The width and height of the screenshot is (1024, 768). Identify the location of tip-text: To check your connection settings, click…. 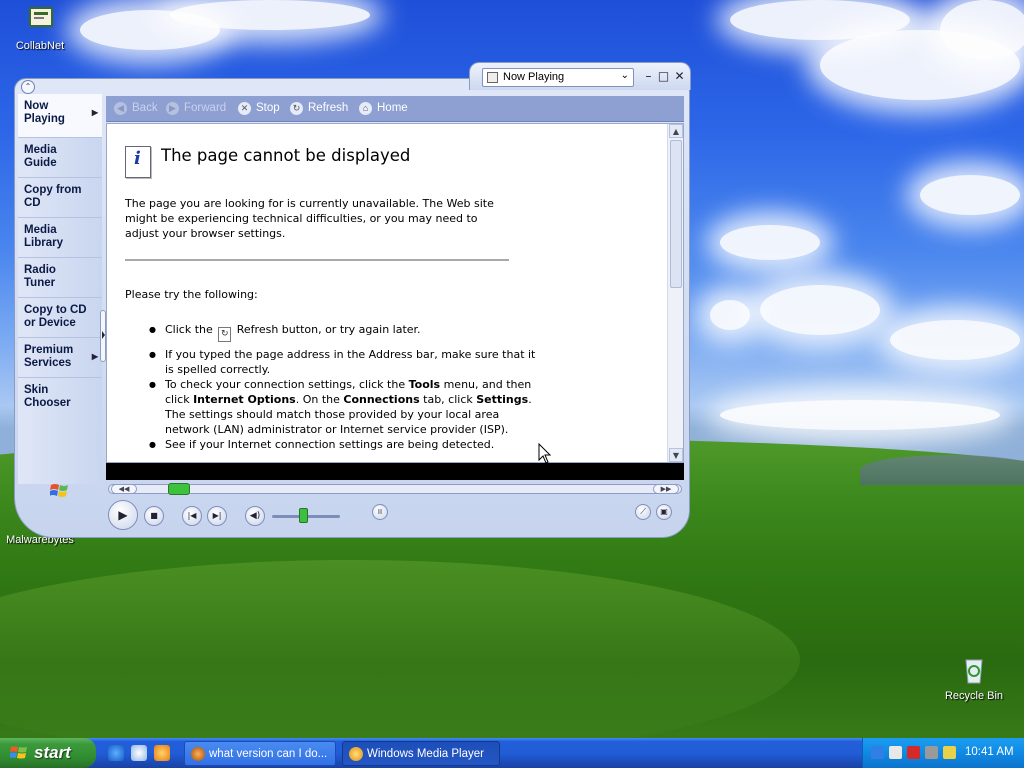
(287, 384).